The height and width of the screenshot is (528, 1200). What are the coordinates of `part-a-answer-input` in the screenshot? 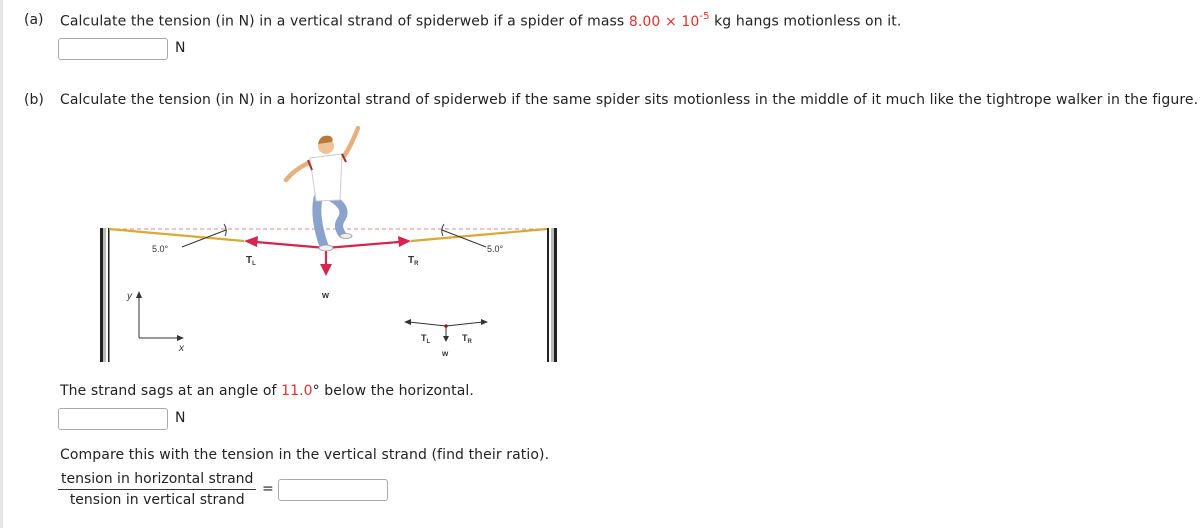 It's located at (113, 49).